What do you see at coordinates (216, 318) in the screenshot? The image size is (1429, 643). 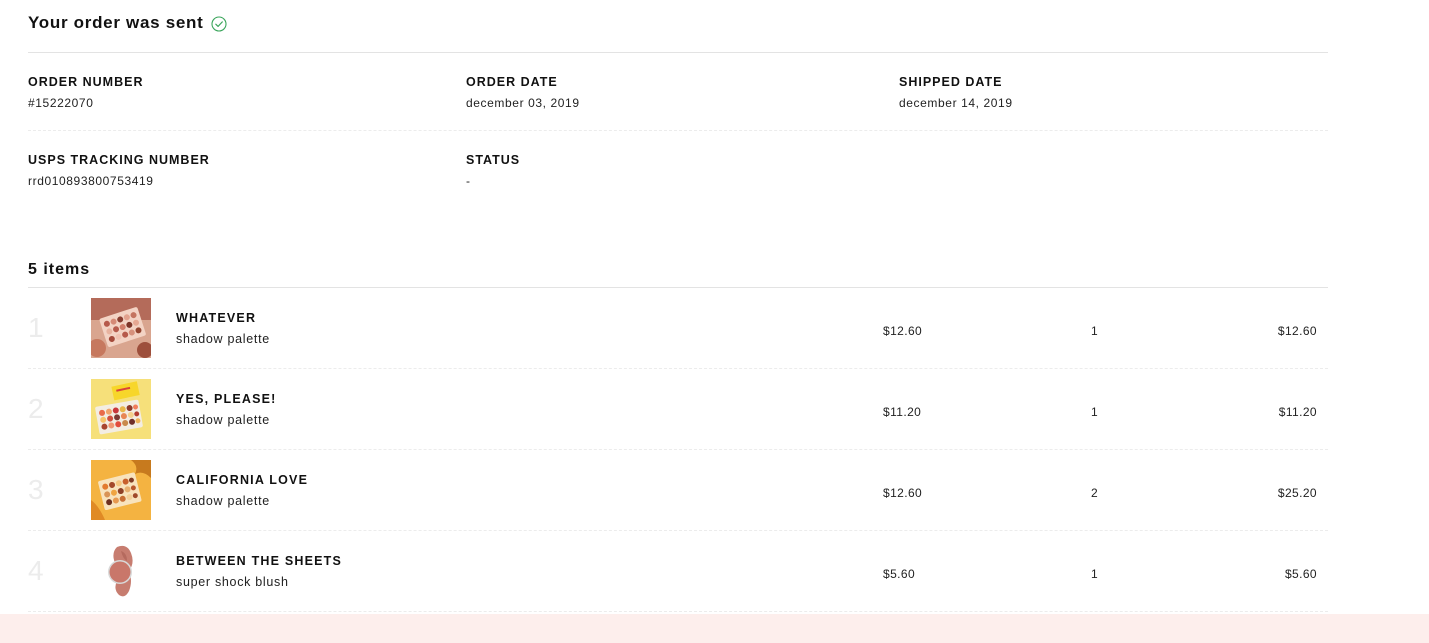 I see `item-name: WHATEVER` at bounding box center [216, 318].